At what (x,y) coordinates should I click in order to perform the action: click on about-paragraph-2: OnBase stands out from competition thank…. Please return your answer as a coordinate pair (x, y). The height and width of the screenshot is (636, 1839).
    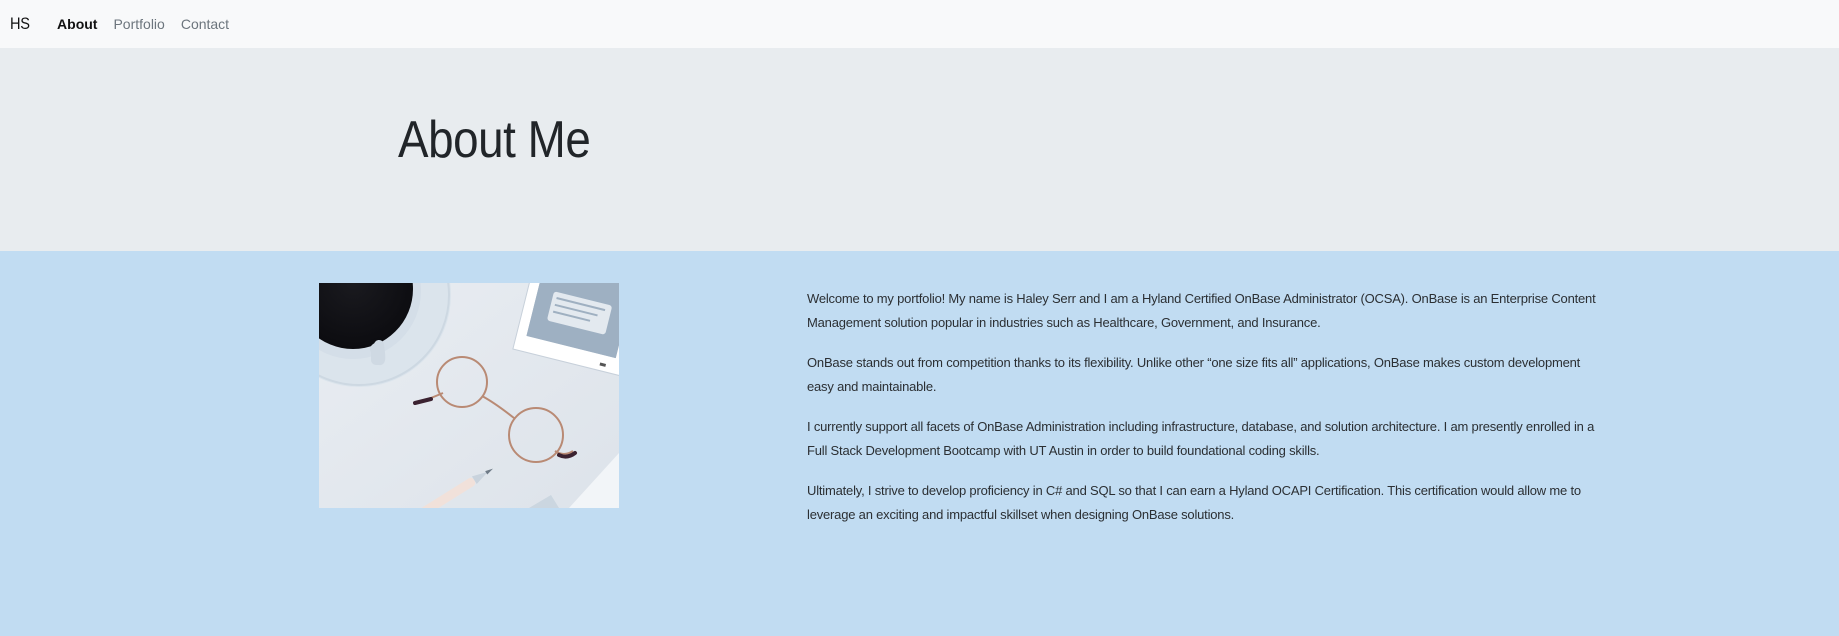
    Looking at the image, I should click on (1194, 374).